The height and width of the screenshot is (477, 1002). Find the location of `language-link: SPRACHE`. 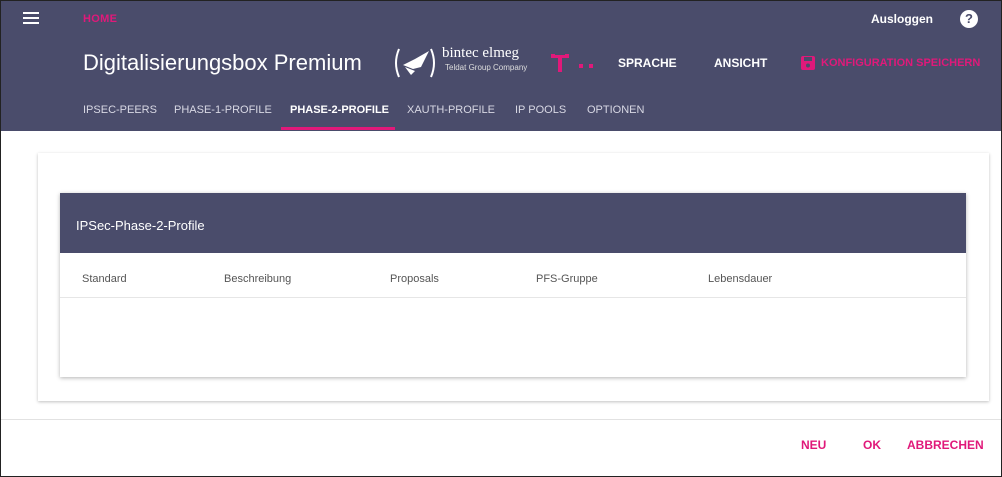

language-link: SPRACHE is located at coordinates (647, 63).